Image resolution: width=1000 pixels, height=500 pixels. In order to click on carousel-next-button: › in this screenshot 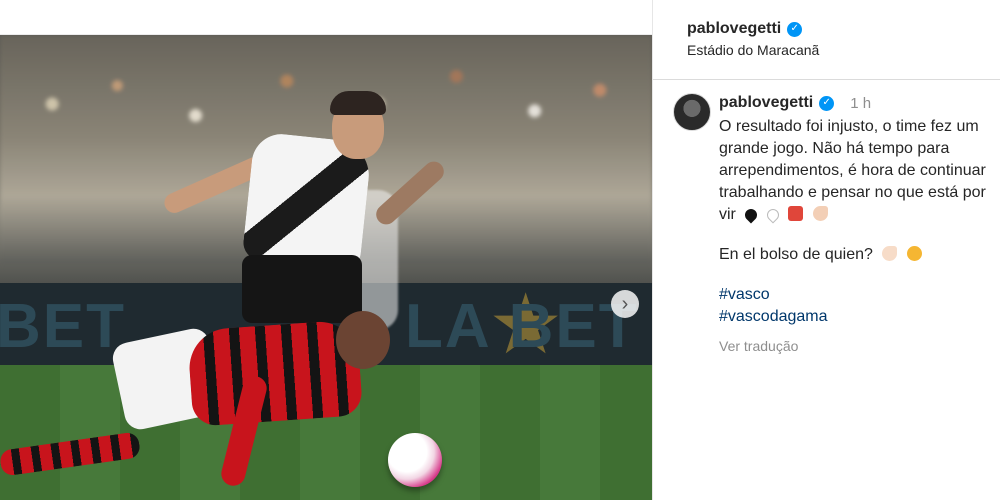, I will do `click(625, 304)`.